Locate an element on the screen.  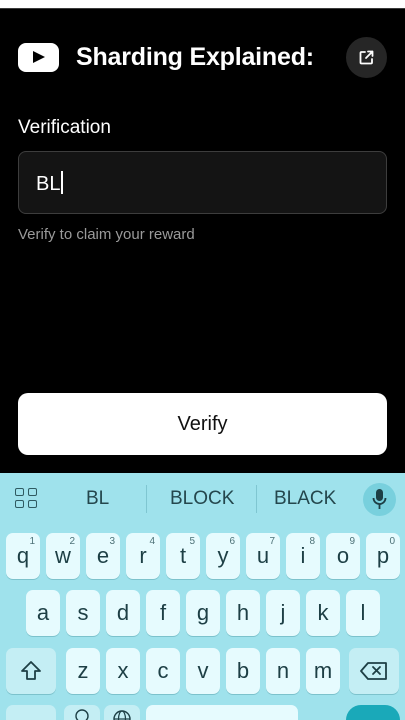
key-label: j is located at coordinates (283, 612).